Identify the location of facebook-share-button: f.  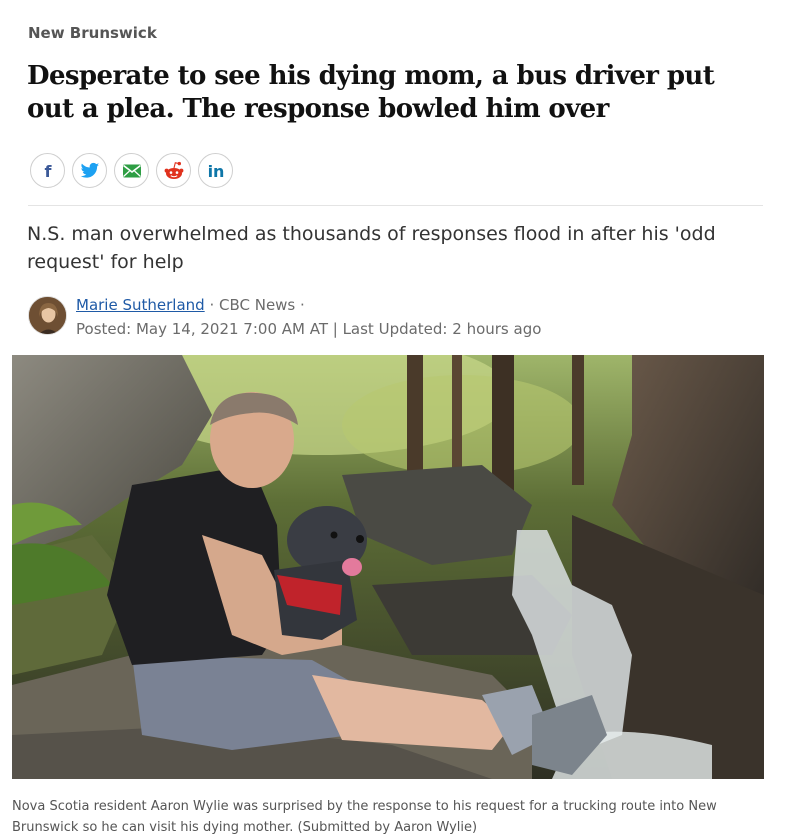
(47, 170).